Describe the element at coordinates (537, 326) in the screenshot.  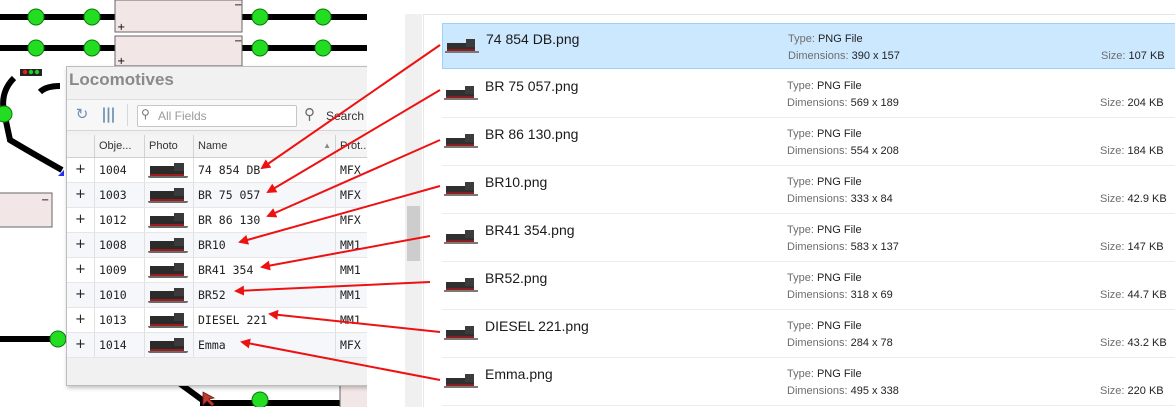
I see `file-name: DIESEL 221.png` at that location.